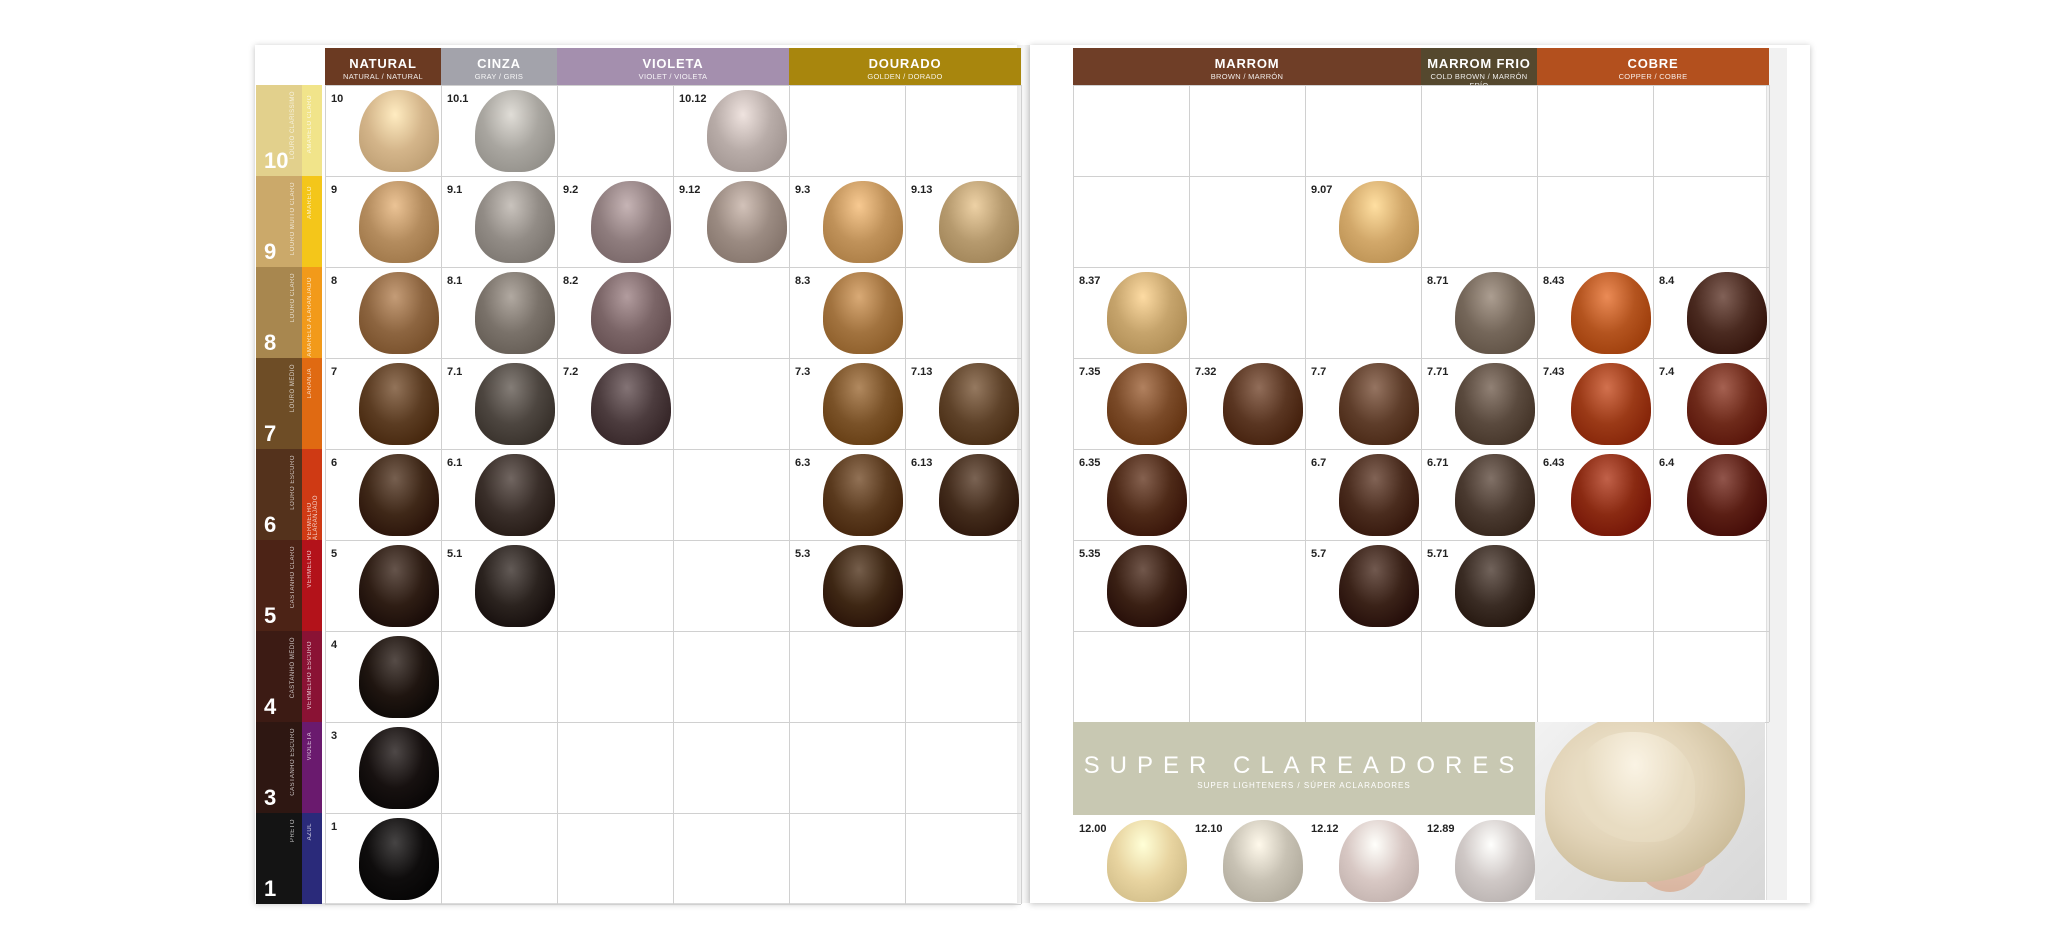  What do you see at coordinates (334, 827) in the screenshot?
I see `shade-code: 1` at bounding box center [334, 827].